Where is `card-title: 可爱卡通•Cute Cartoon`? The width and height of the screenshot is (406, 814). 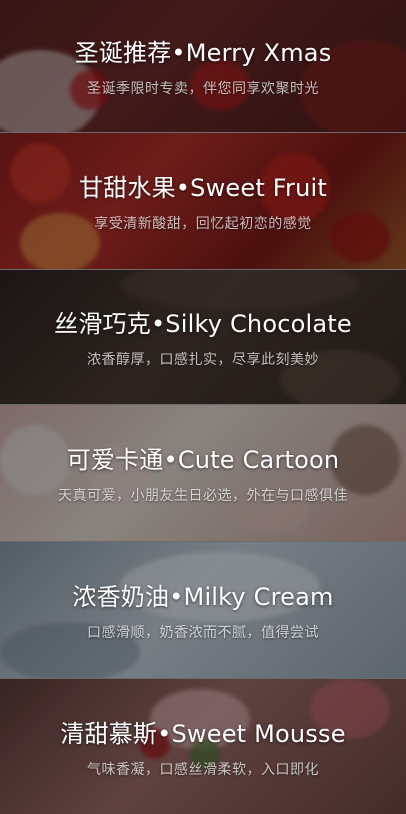
card-title: 可爱卡通•Cute Cartoon is located at coordinates (203, 460).